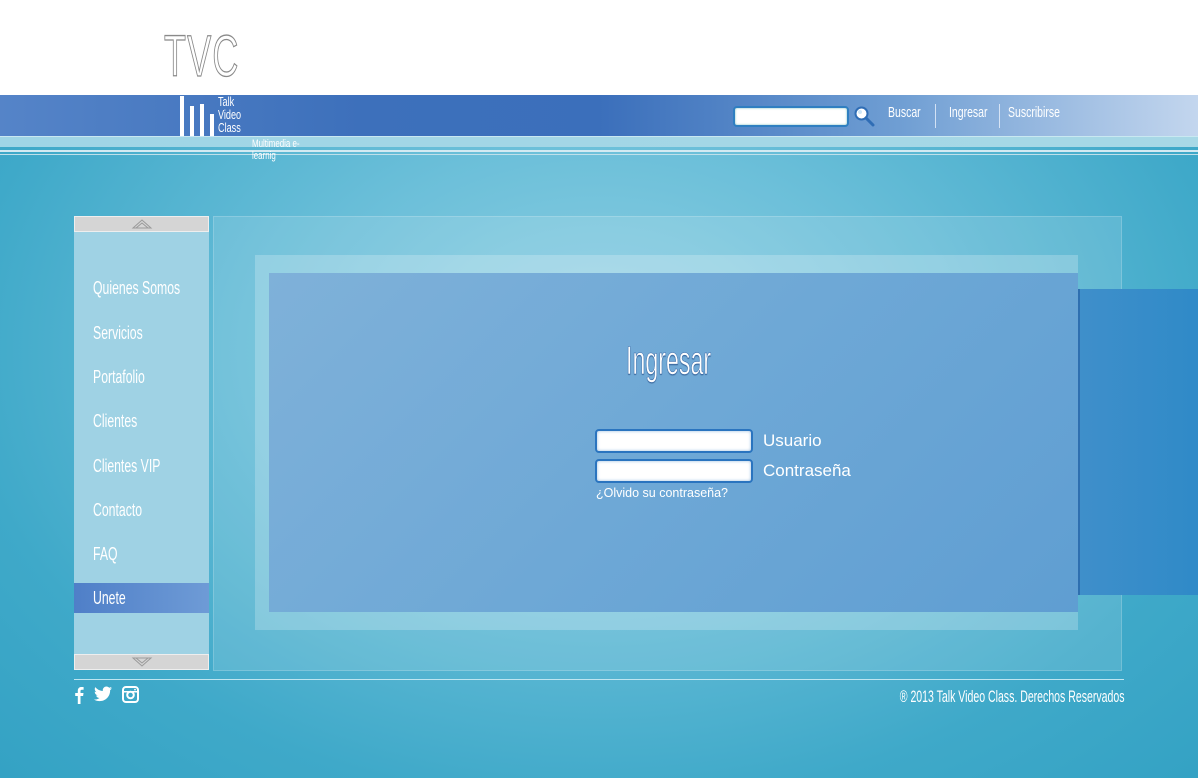 Image resolution: width=1198 pixels, height=778 pixels. What do you see at coordinates (968, 112) in the screenshot?
I see `nav-ingresar: Ingresar` at bounding box center [968, 112].